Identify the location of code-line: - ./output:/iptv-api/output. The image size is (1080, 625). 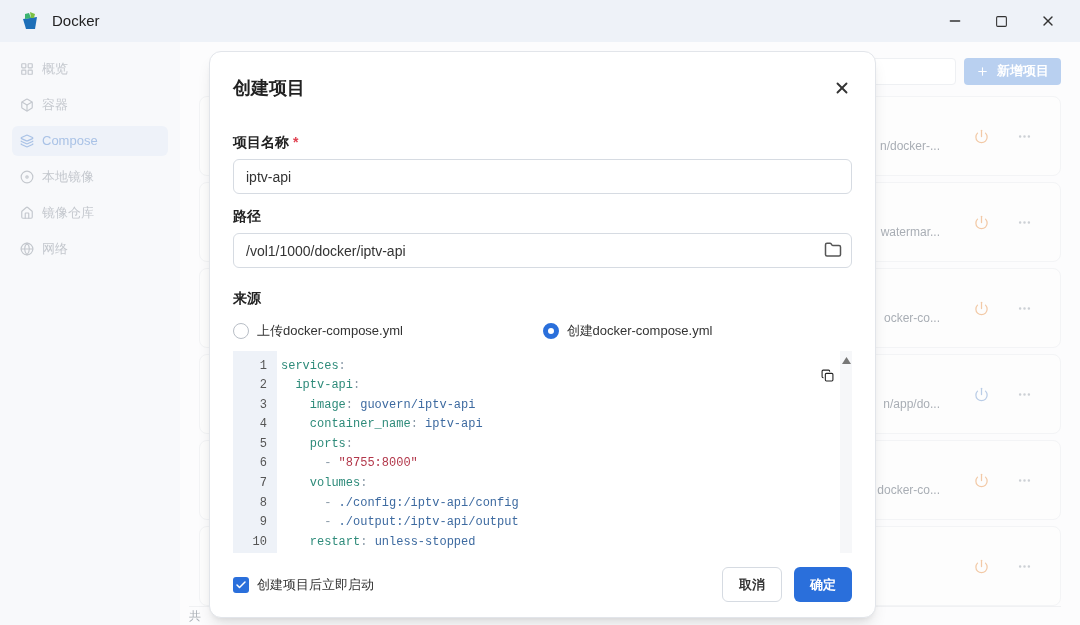
(421, 523).